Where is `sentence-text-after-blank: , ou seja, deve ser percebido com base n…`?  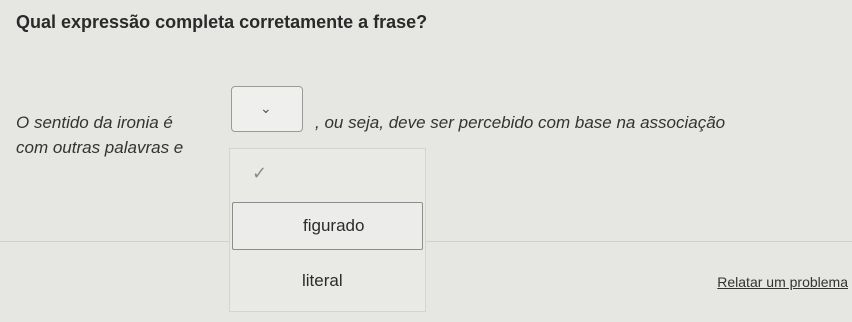 sentence-text-after-blank: , ou seja, deve ser percebido com base n… is located at coordinates (520, 122).